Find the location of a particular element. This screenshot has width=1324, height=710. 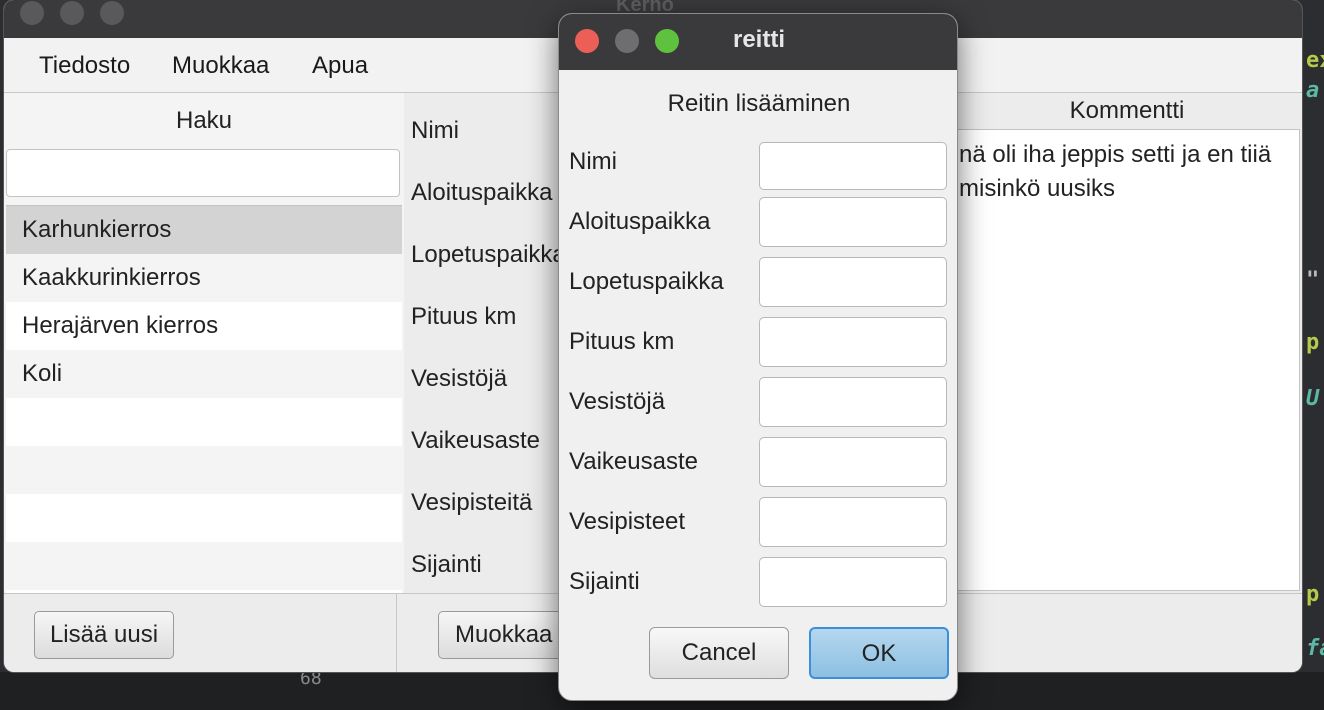

search-input is located at coordinates (203, 173).